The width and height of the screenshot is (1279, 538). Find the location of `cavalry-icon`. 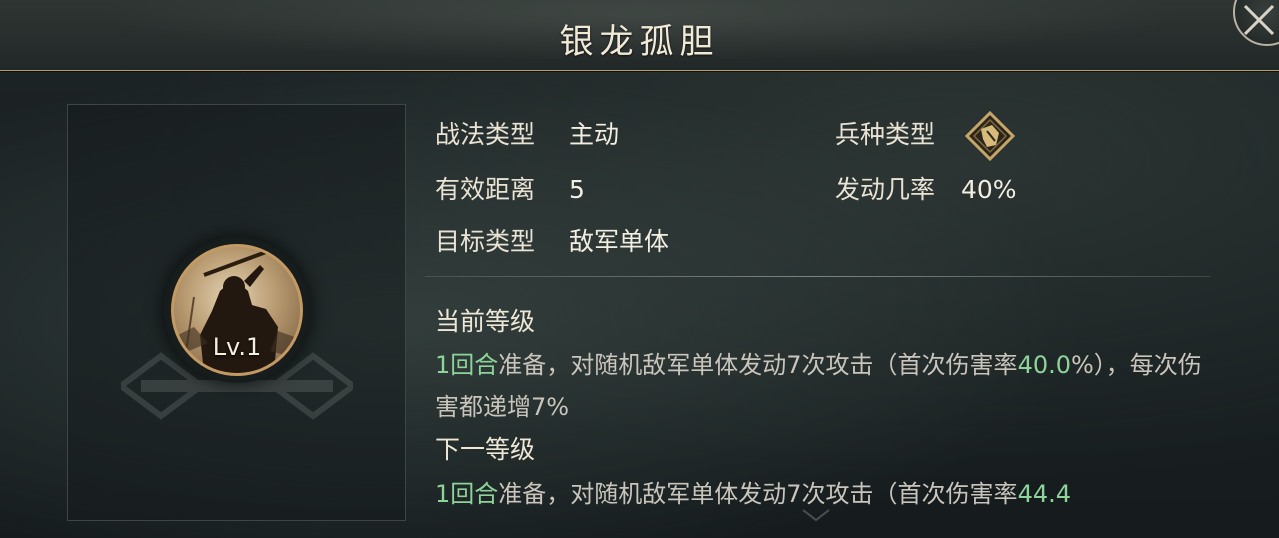

cavalry-icon is located at coordinates (990, 136).